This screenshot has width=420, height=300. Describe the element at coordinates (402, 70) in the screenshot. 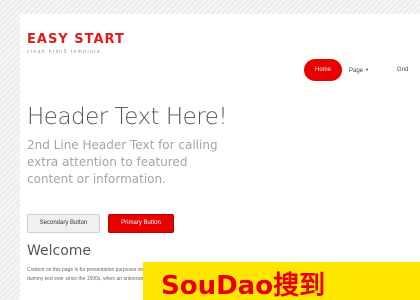

I see `nav-item-grid: Grid` at that location.